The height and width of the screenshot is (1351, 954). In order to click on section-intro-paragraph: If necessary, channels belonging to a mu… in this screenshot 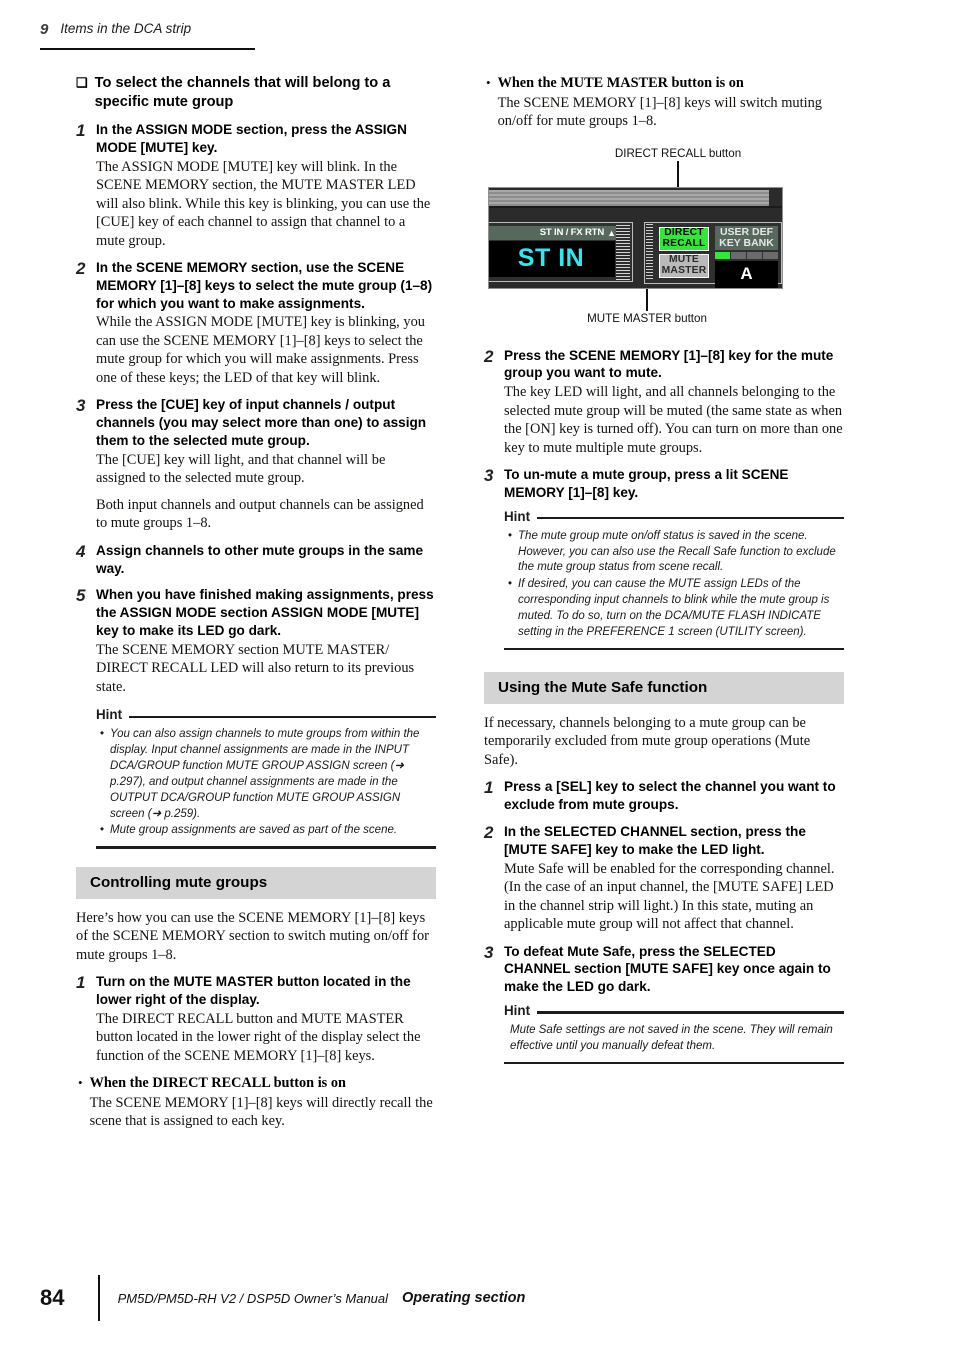, I will do `click(647, 741)`.